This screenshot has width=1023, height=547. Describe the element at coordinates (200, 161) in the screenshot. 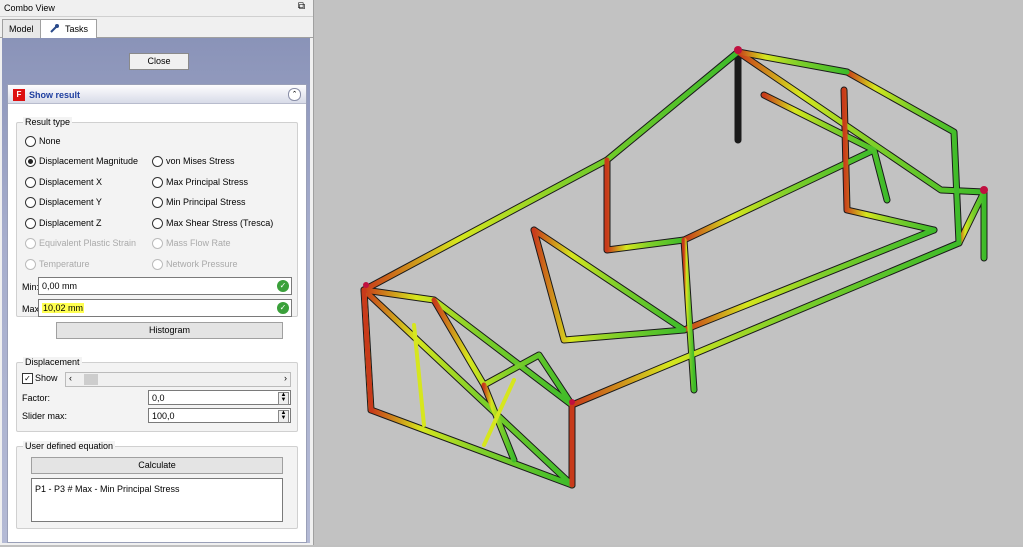

I see `radio-label: von Mises Stress` at that location.